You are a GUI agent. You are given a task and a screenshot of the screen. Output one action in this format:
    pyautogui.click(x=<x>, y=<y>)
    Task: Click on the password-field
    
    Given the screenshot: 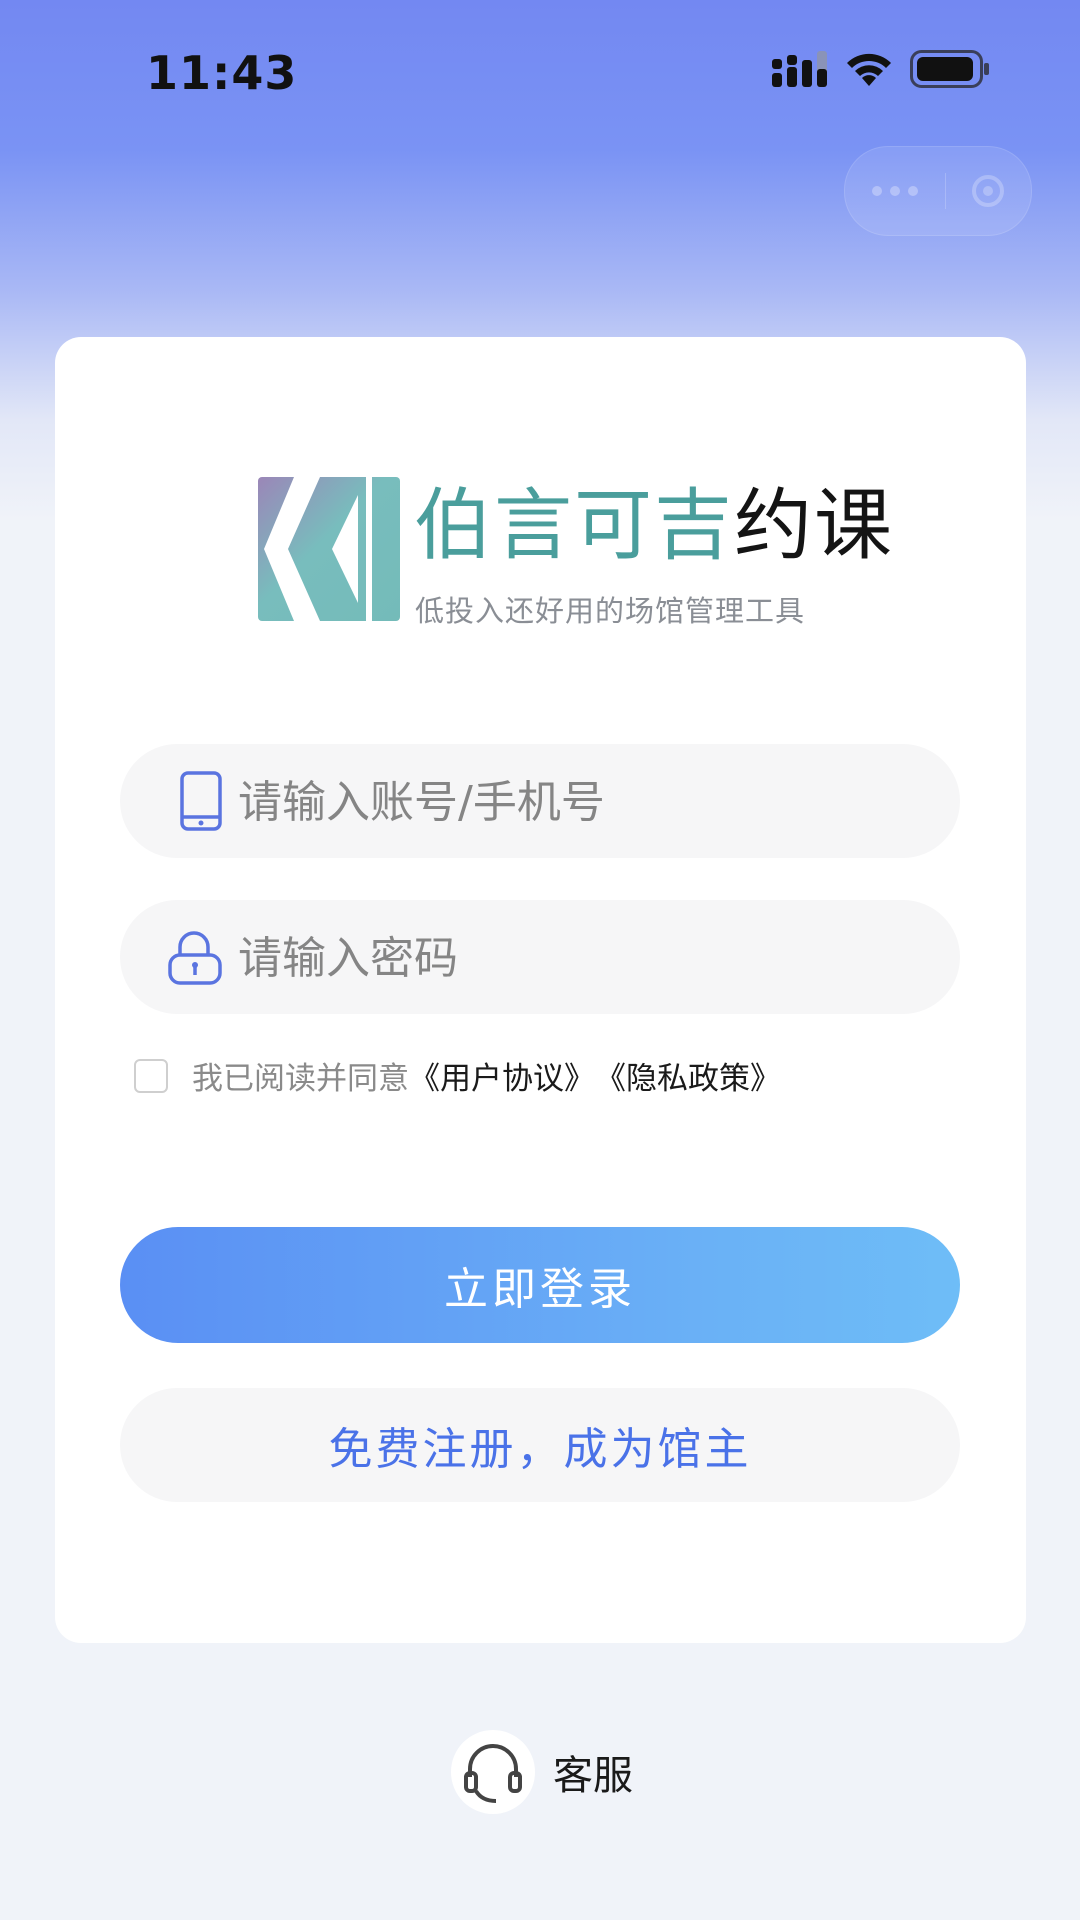 What is the action you would take?
    pyautogui.click(x=540, y=957)
    